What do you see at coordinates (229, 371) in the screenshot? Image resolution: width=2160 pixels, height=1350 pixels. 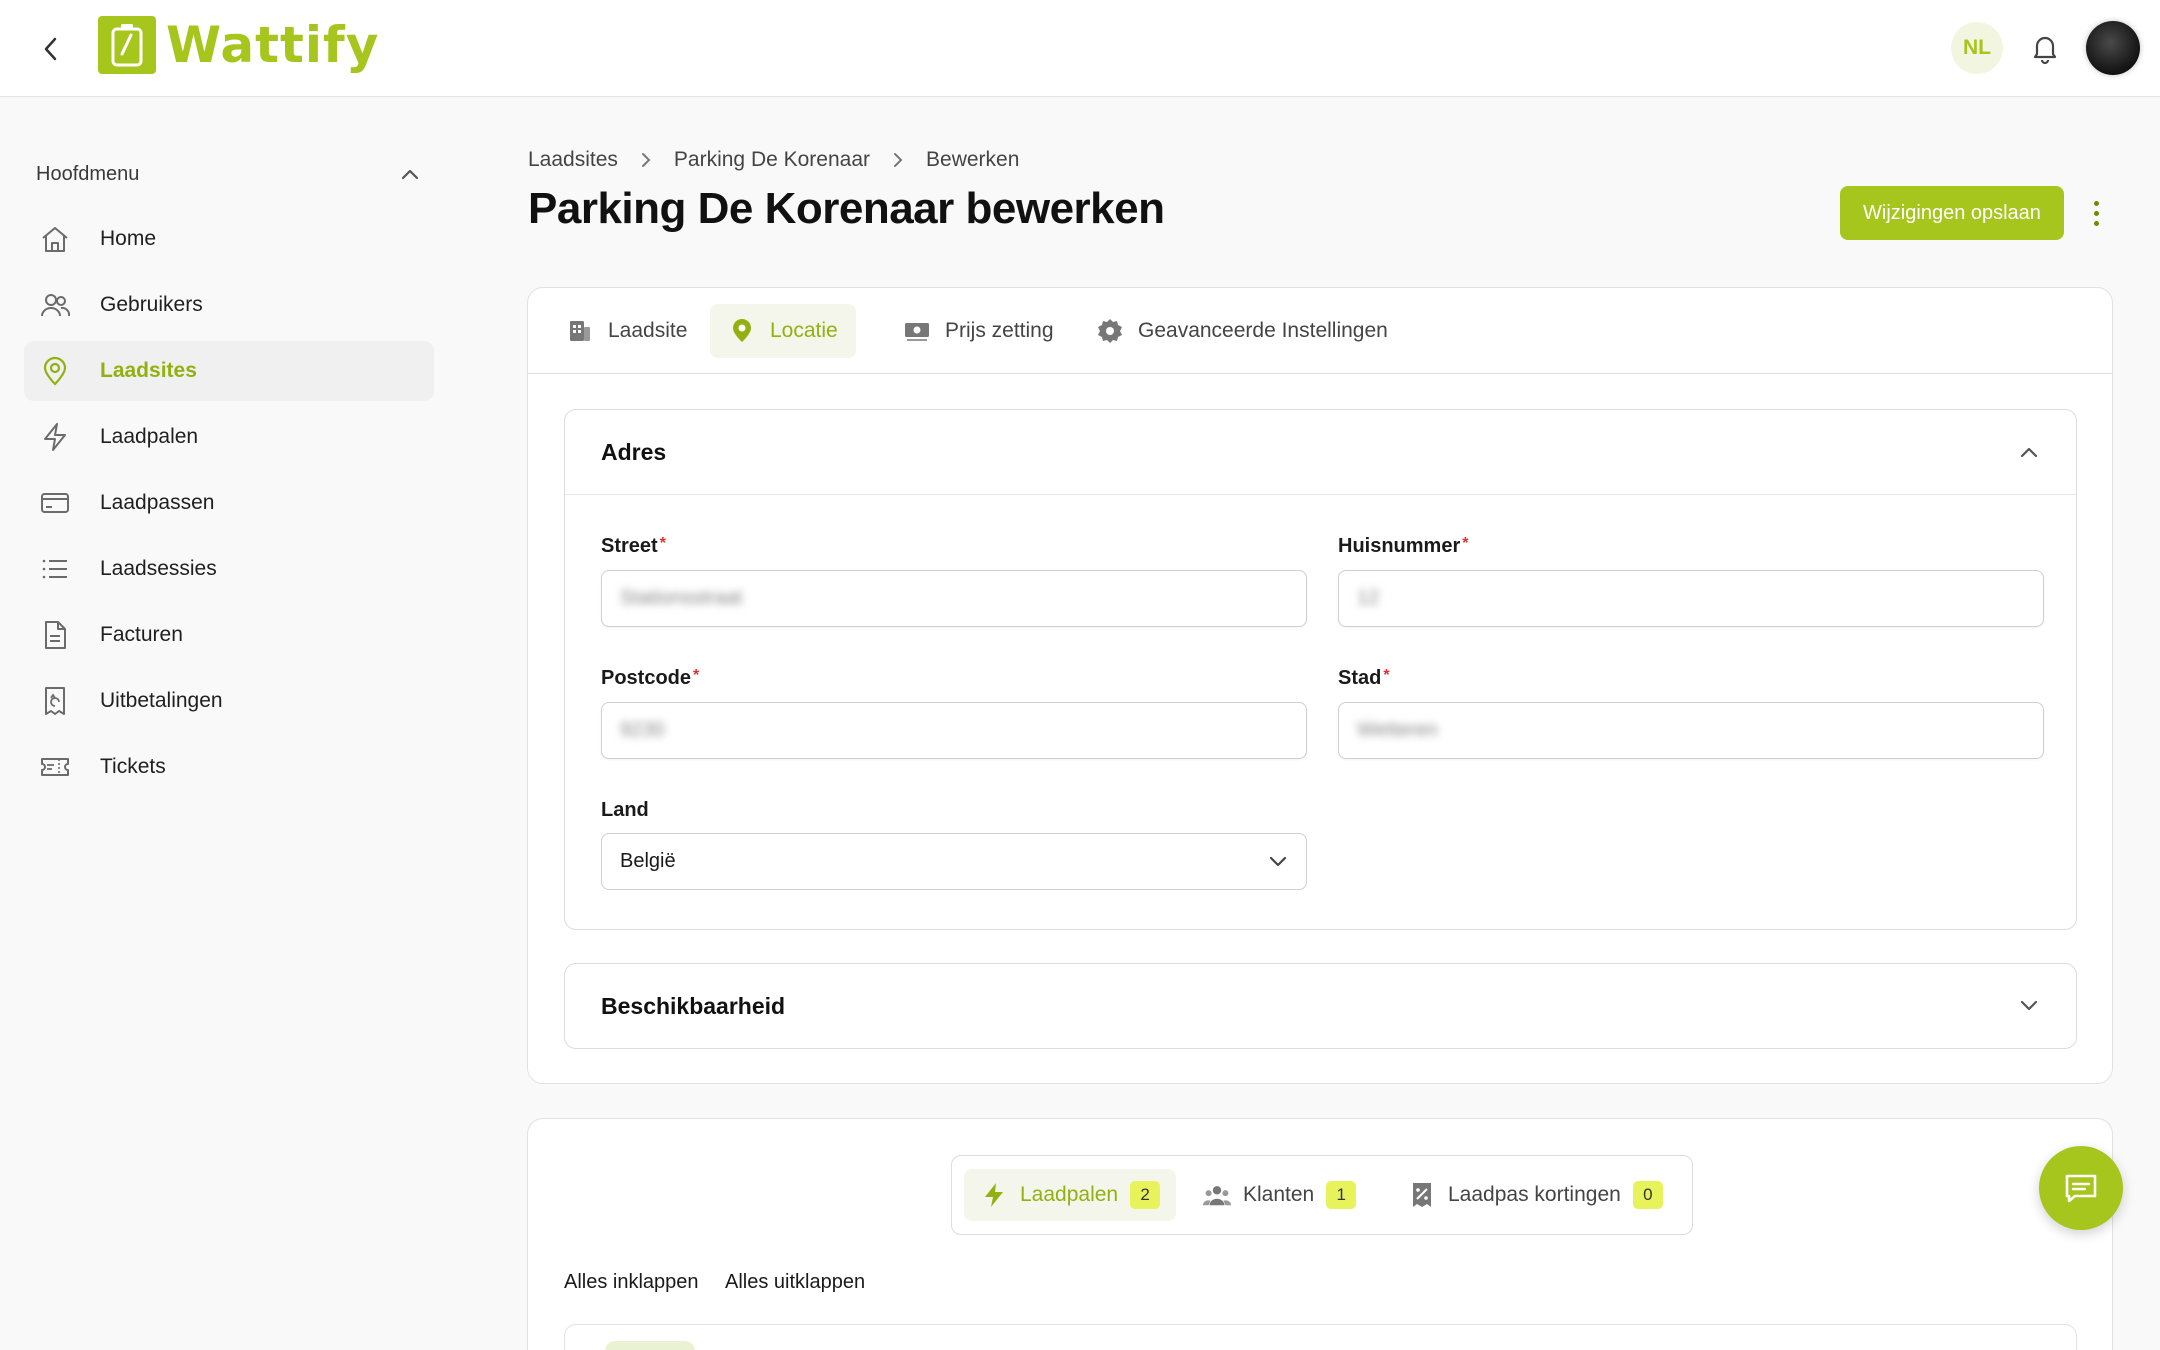 I see `sidebar-item-laadsites: Laadsites` at bounding box center [229, 371].